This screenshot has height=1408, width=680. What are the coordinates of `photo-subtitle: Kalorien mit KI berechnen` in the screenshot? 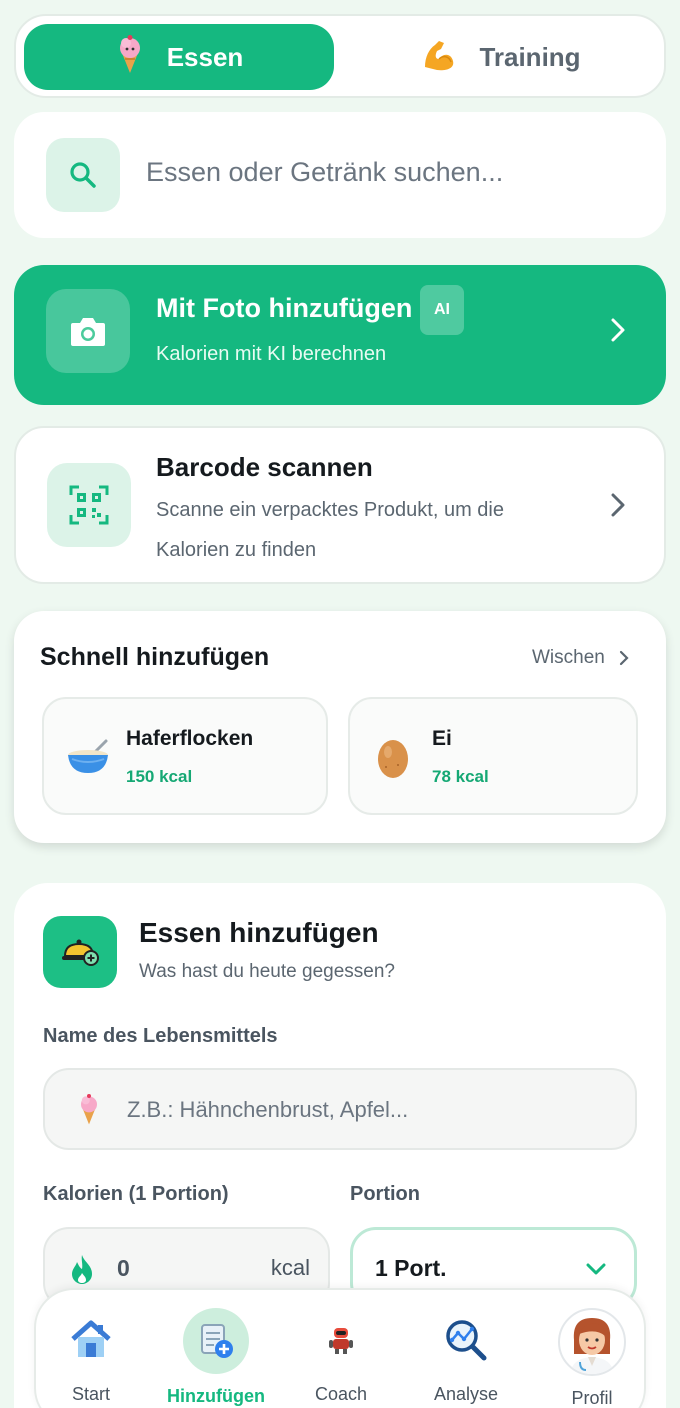 It's located at (271, 354).